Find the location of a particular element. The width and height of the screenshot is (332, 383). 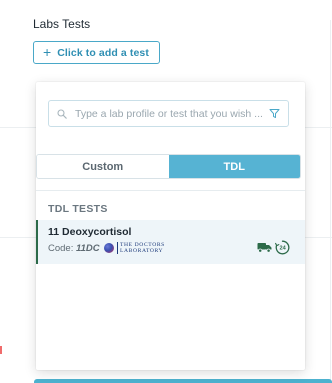

delivery-truck-icon is located at coordinates (264, 248).